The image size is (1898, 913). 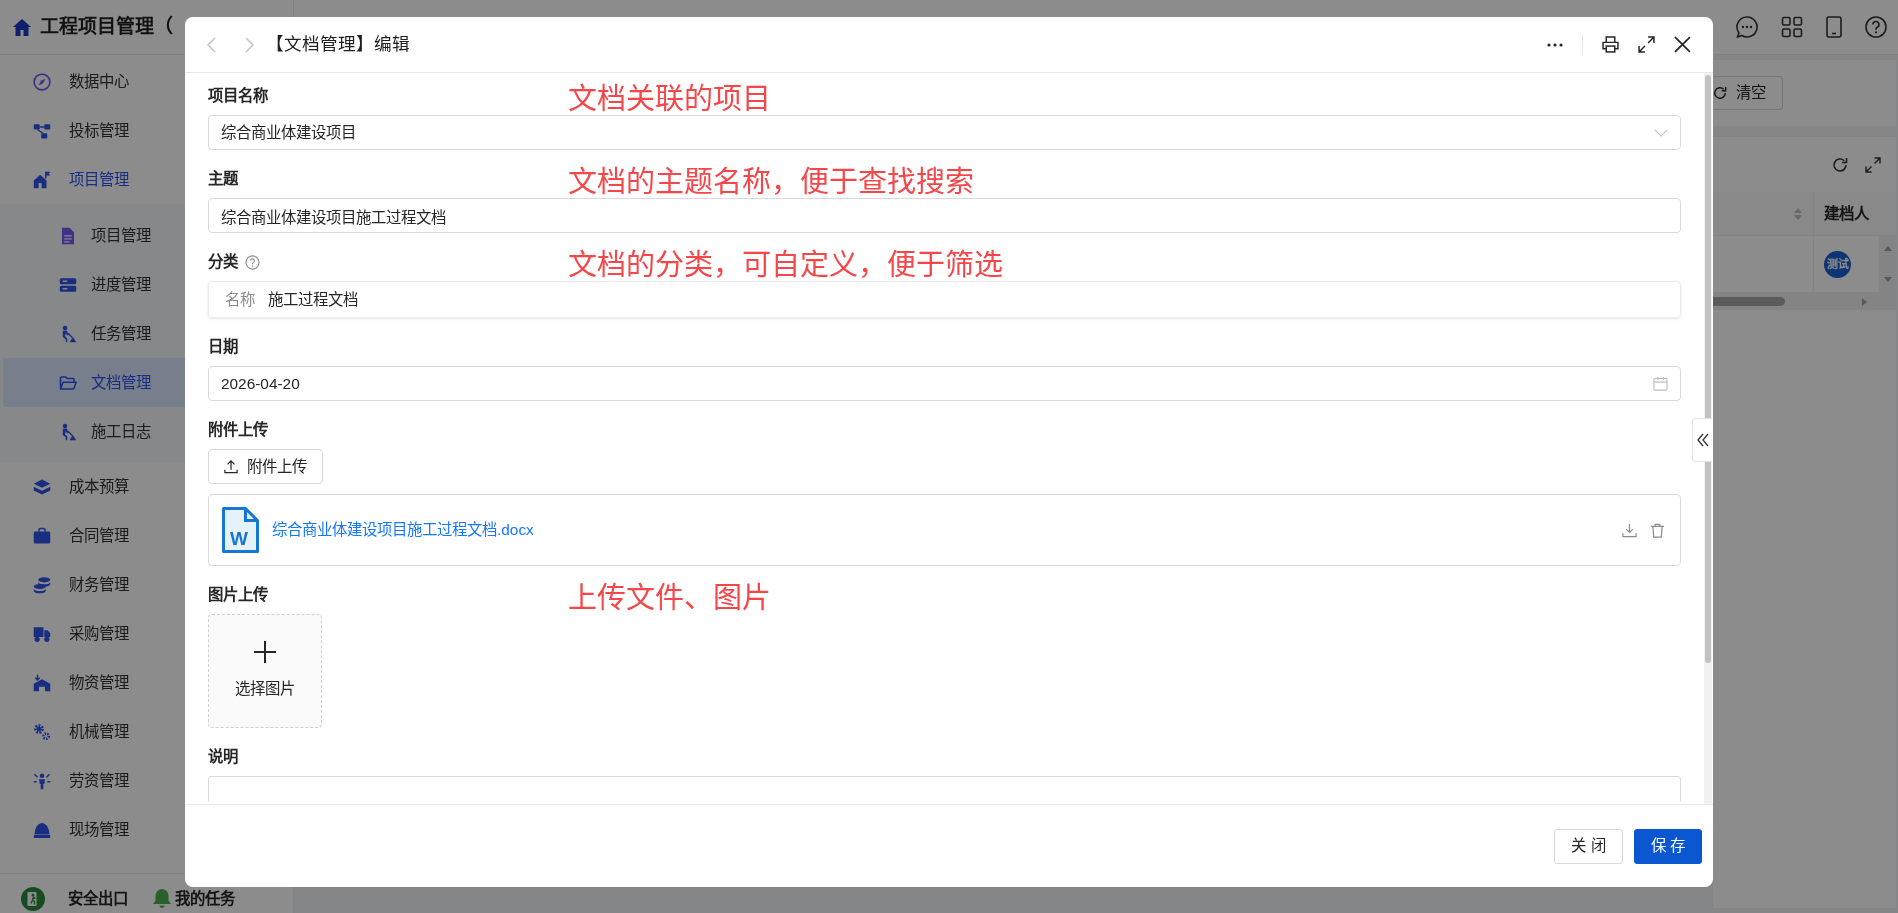 I want to click on hierarchy-icon, so click(x=42, y=130).